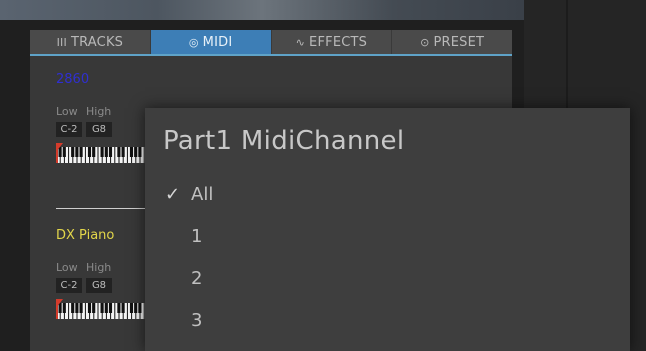  I want to click on tab-midi-label: MIDI, so click(217, 42).